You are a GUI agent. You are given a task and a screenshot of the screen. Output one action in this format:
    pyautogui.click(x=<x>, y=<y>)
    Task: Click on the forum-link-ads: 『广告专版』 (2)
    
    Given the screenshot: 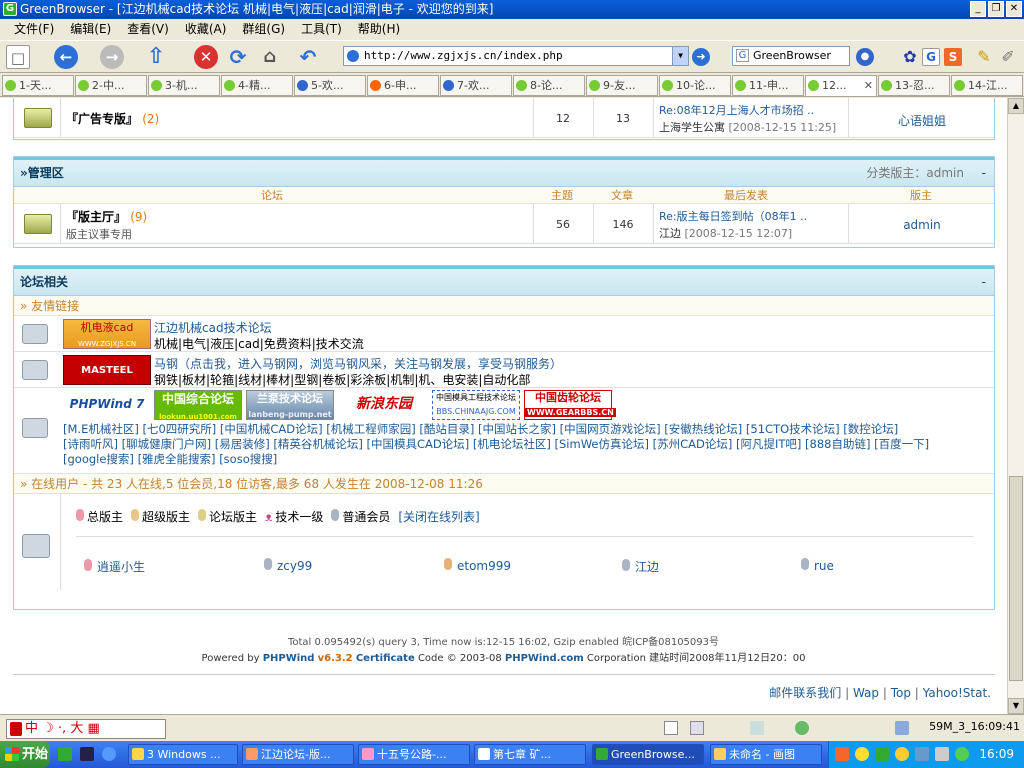 What is the action you would take?
    pyautogui.click(x=112, y=118)
    